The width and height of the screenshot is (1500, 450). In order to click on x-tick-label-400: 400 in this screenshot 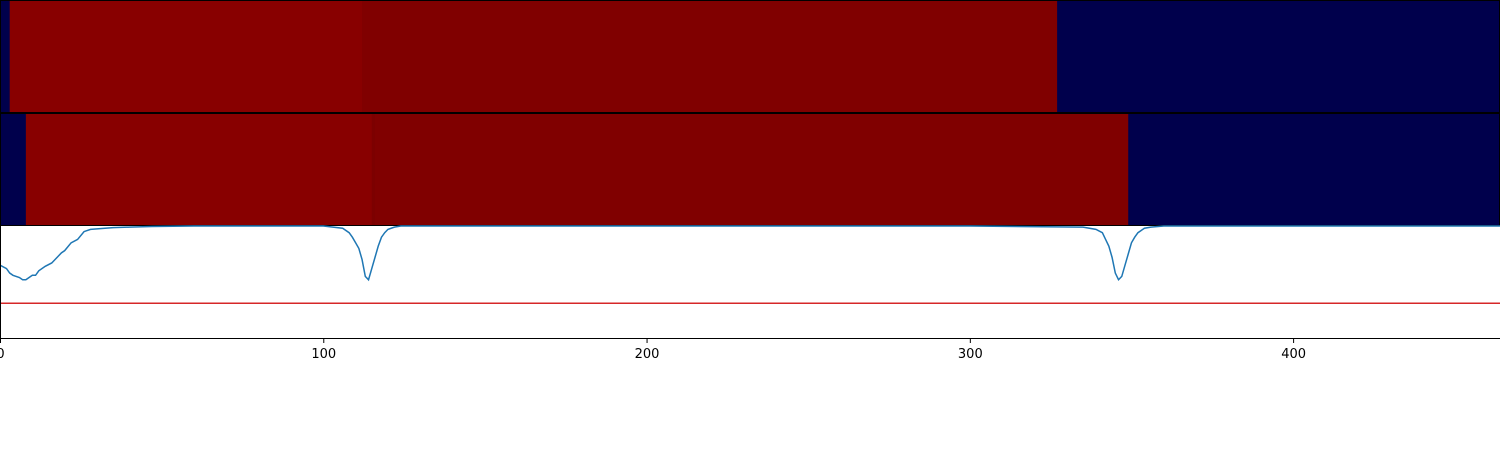, I will do `click(1293, 354)`.